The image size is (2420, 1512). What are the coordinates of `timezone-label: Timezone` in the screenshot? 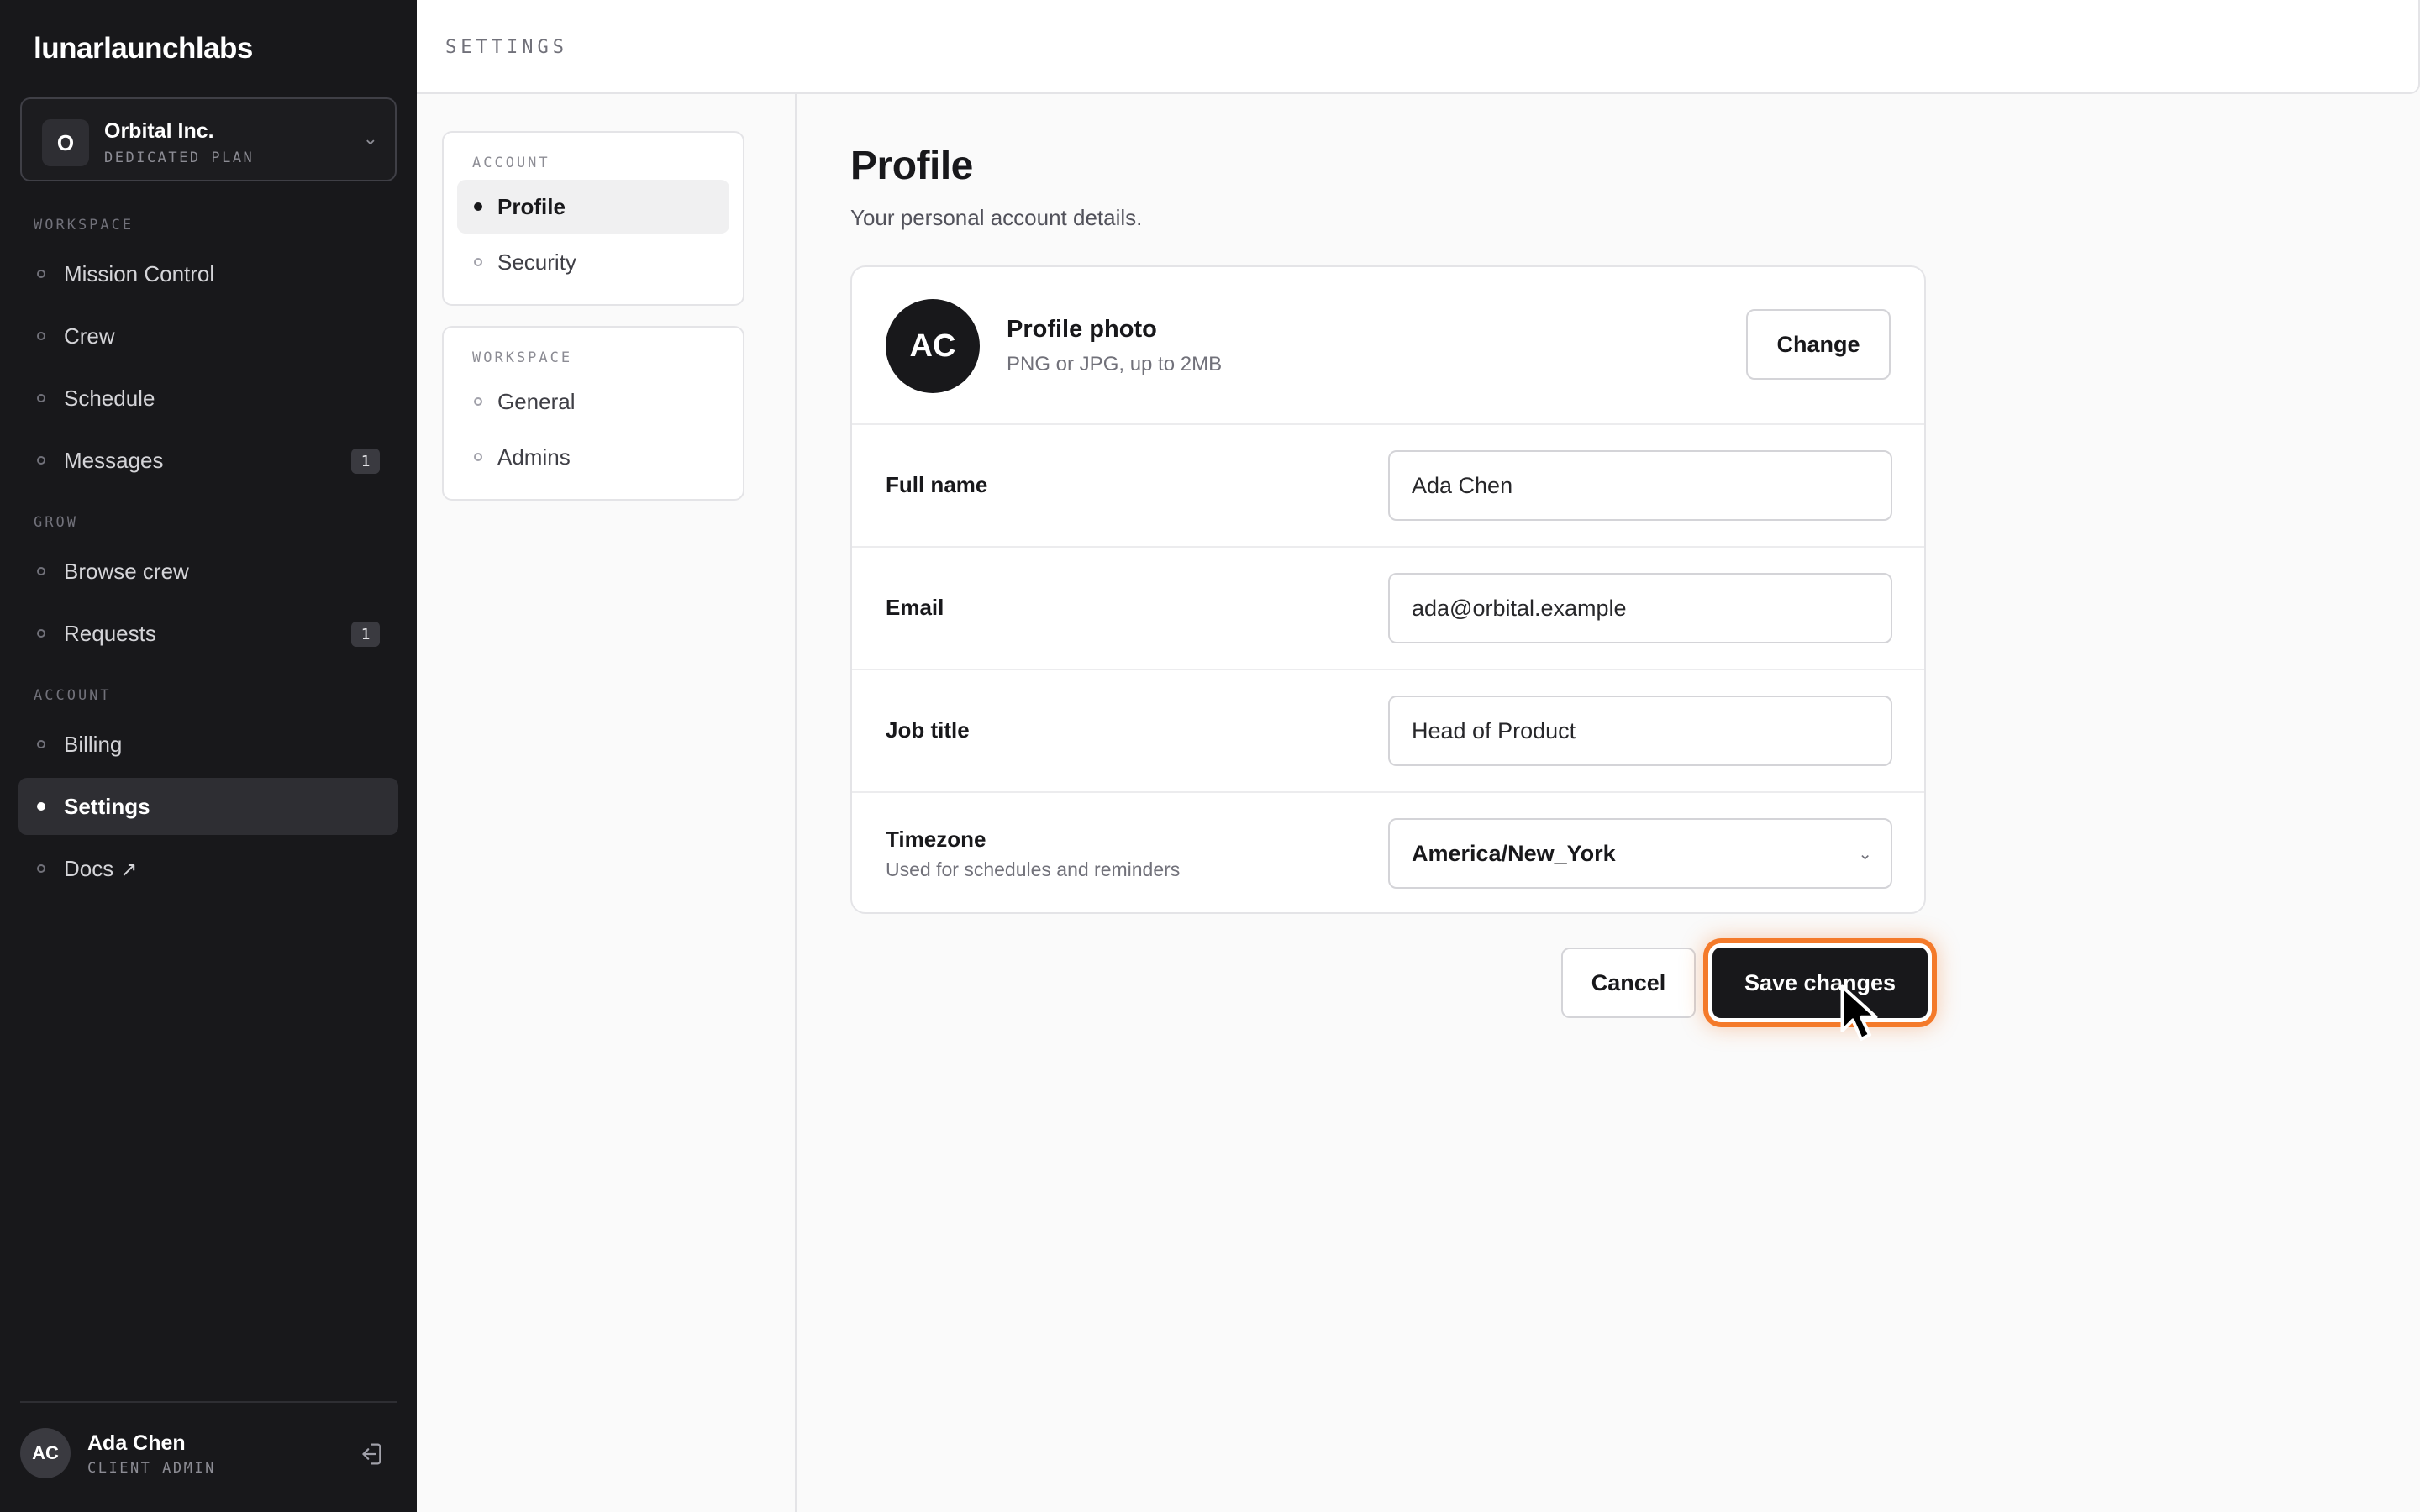 It's located at (936, 839).